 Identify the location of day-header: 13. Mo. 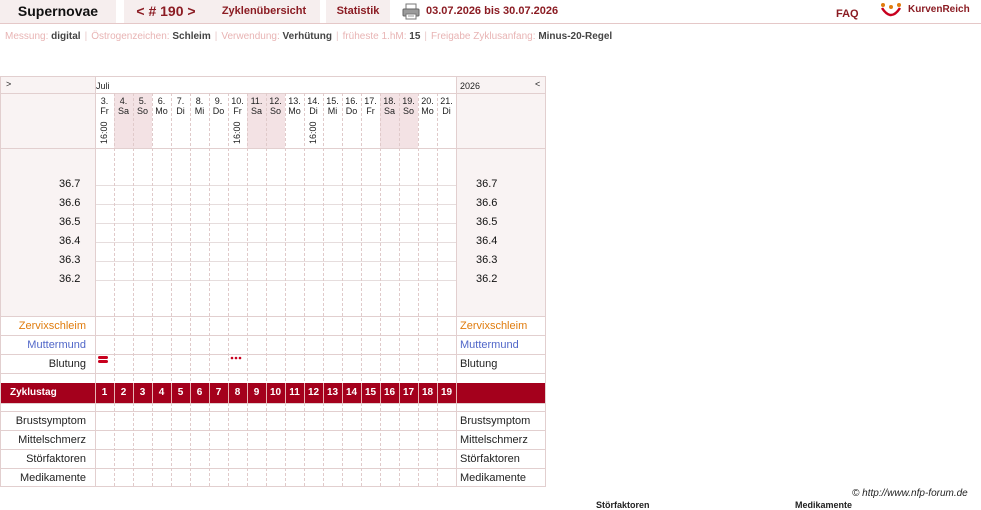
(294, 106).